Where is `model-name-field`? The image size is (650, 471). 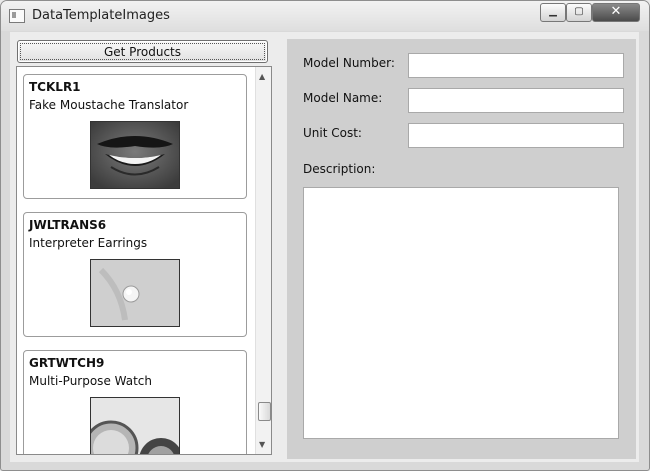 model-name-field is located at coordinates (516, 100).